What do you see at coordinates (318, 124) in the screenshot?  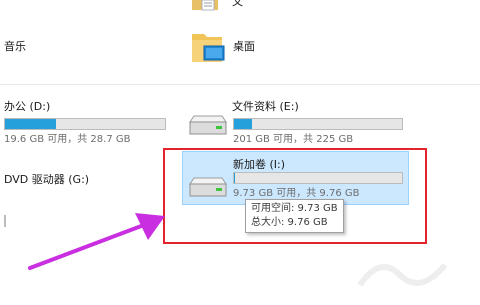 I see `drive-e-usage-bar` at bounding box center [318, 124].